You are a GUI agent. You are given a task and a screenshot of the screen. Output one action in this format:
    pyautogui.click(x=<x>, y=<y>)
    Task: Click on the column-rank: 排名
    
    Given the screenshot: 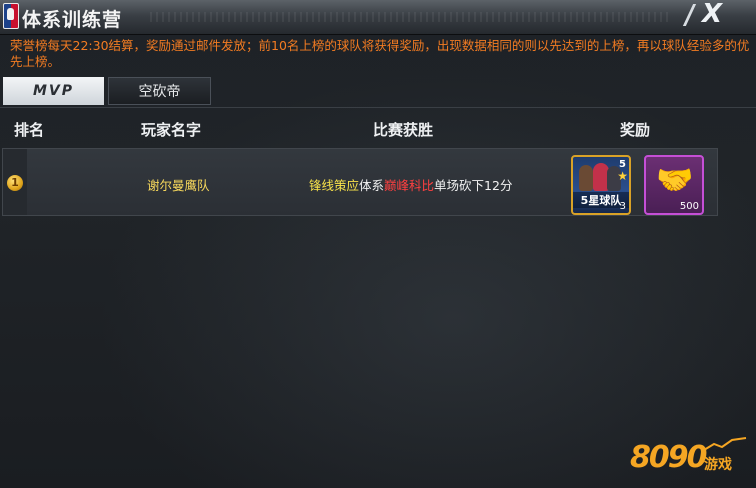 What is the action you would take?
    pyautogui.click(x=29, y=130)
    